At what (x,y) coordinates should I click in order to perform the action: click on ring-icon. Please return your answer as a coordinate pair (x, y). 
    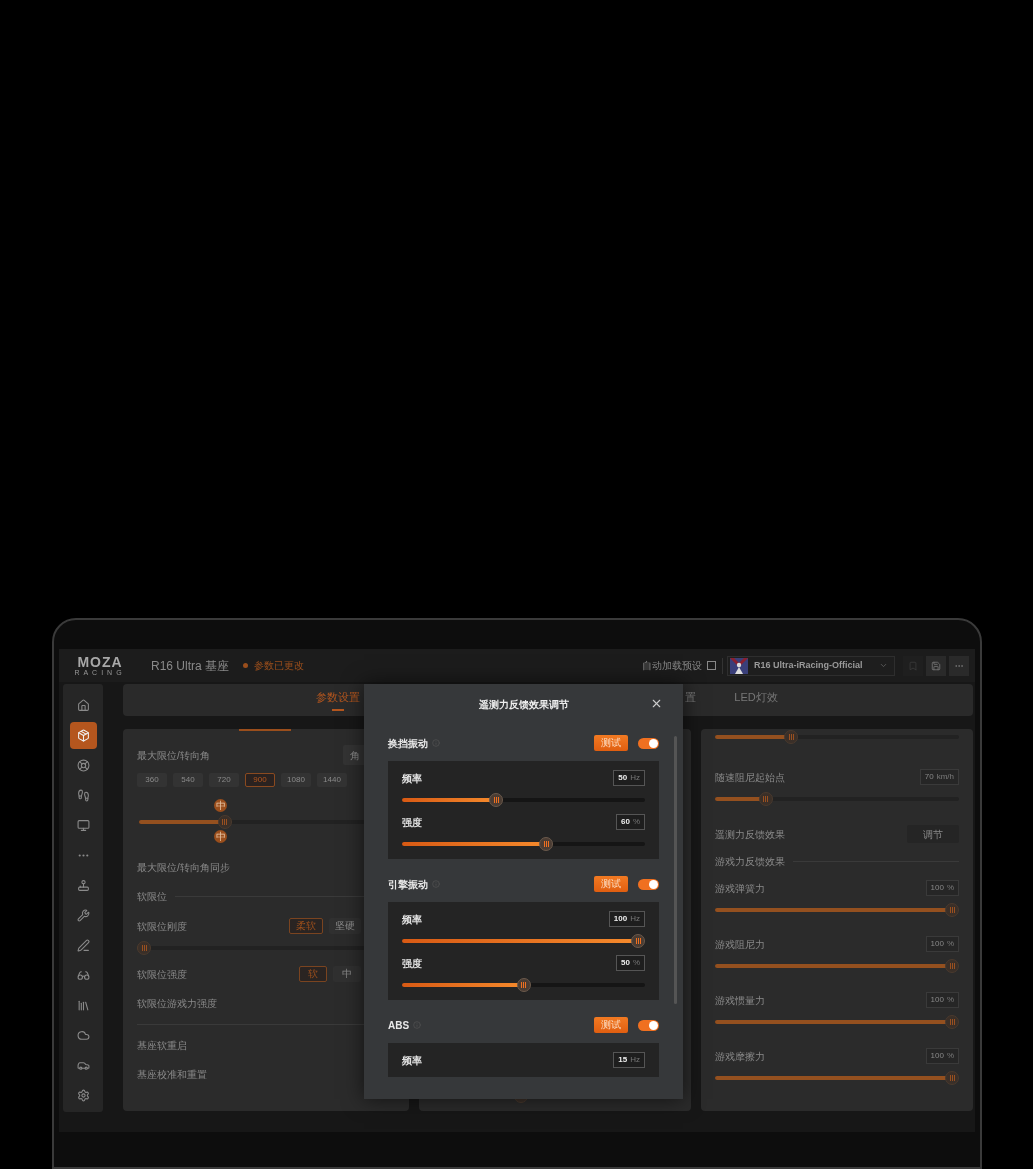
    Looking at the image, I should click on (83, 765).